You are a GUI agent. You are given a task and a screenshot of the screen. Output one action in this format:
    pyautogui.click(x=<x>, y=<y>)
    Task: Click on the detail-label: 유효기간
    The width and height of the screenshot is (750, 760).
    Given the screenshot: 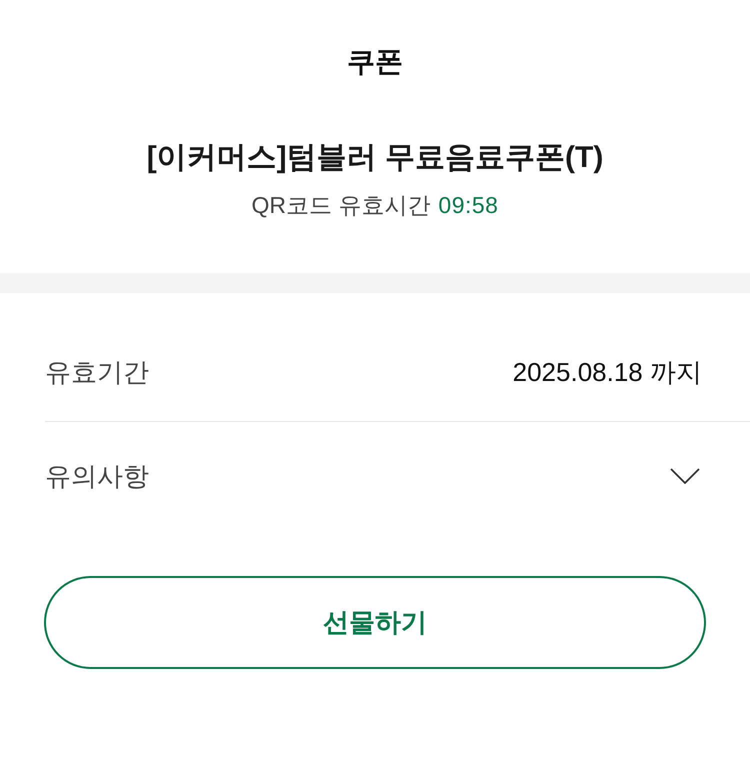 What is the action you would take?
    pyautogui.click(x=97, y=372)
    